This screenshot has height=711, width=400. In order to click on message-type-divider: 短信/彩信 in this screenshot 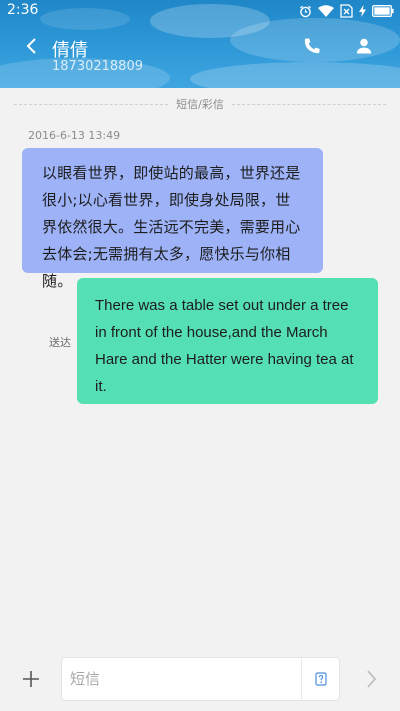, I will do `click(200, 104)`.